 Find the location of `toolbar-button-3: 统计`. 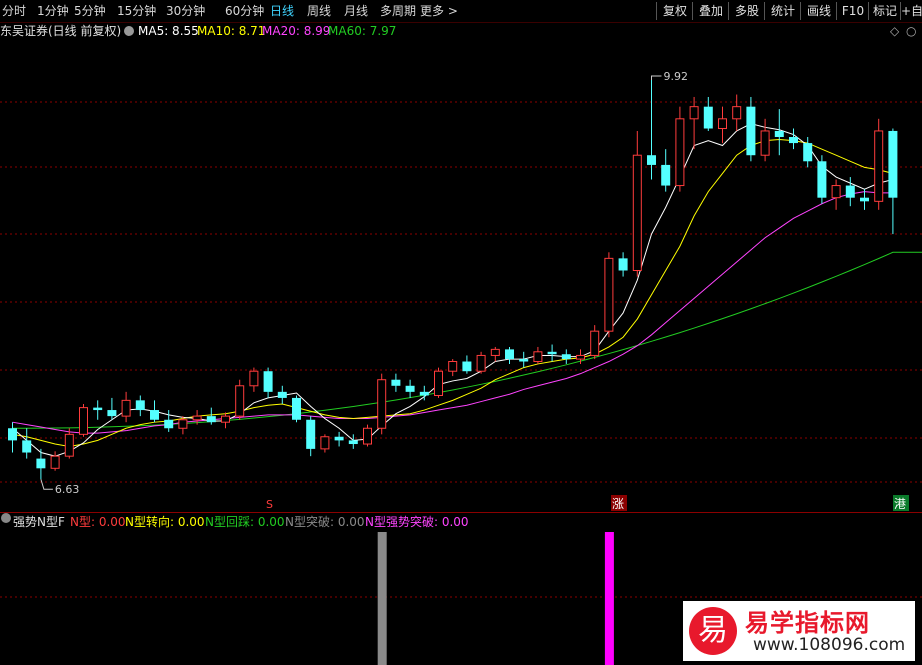

toolbar-button-3: 统计 is located at coordinates (782, 11).